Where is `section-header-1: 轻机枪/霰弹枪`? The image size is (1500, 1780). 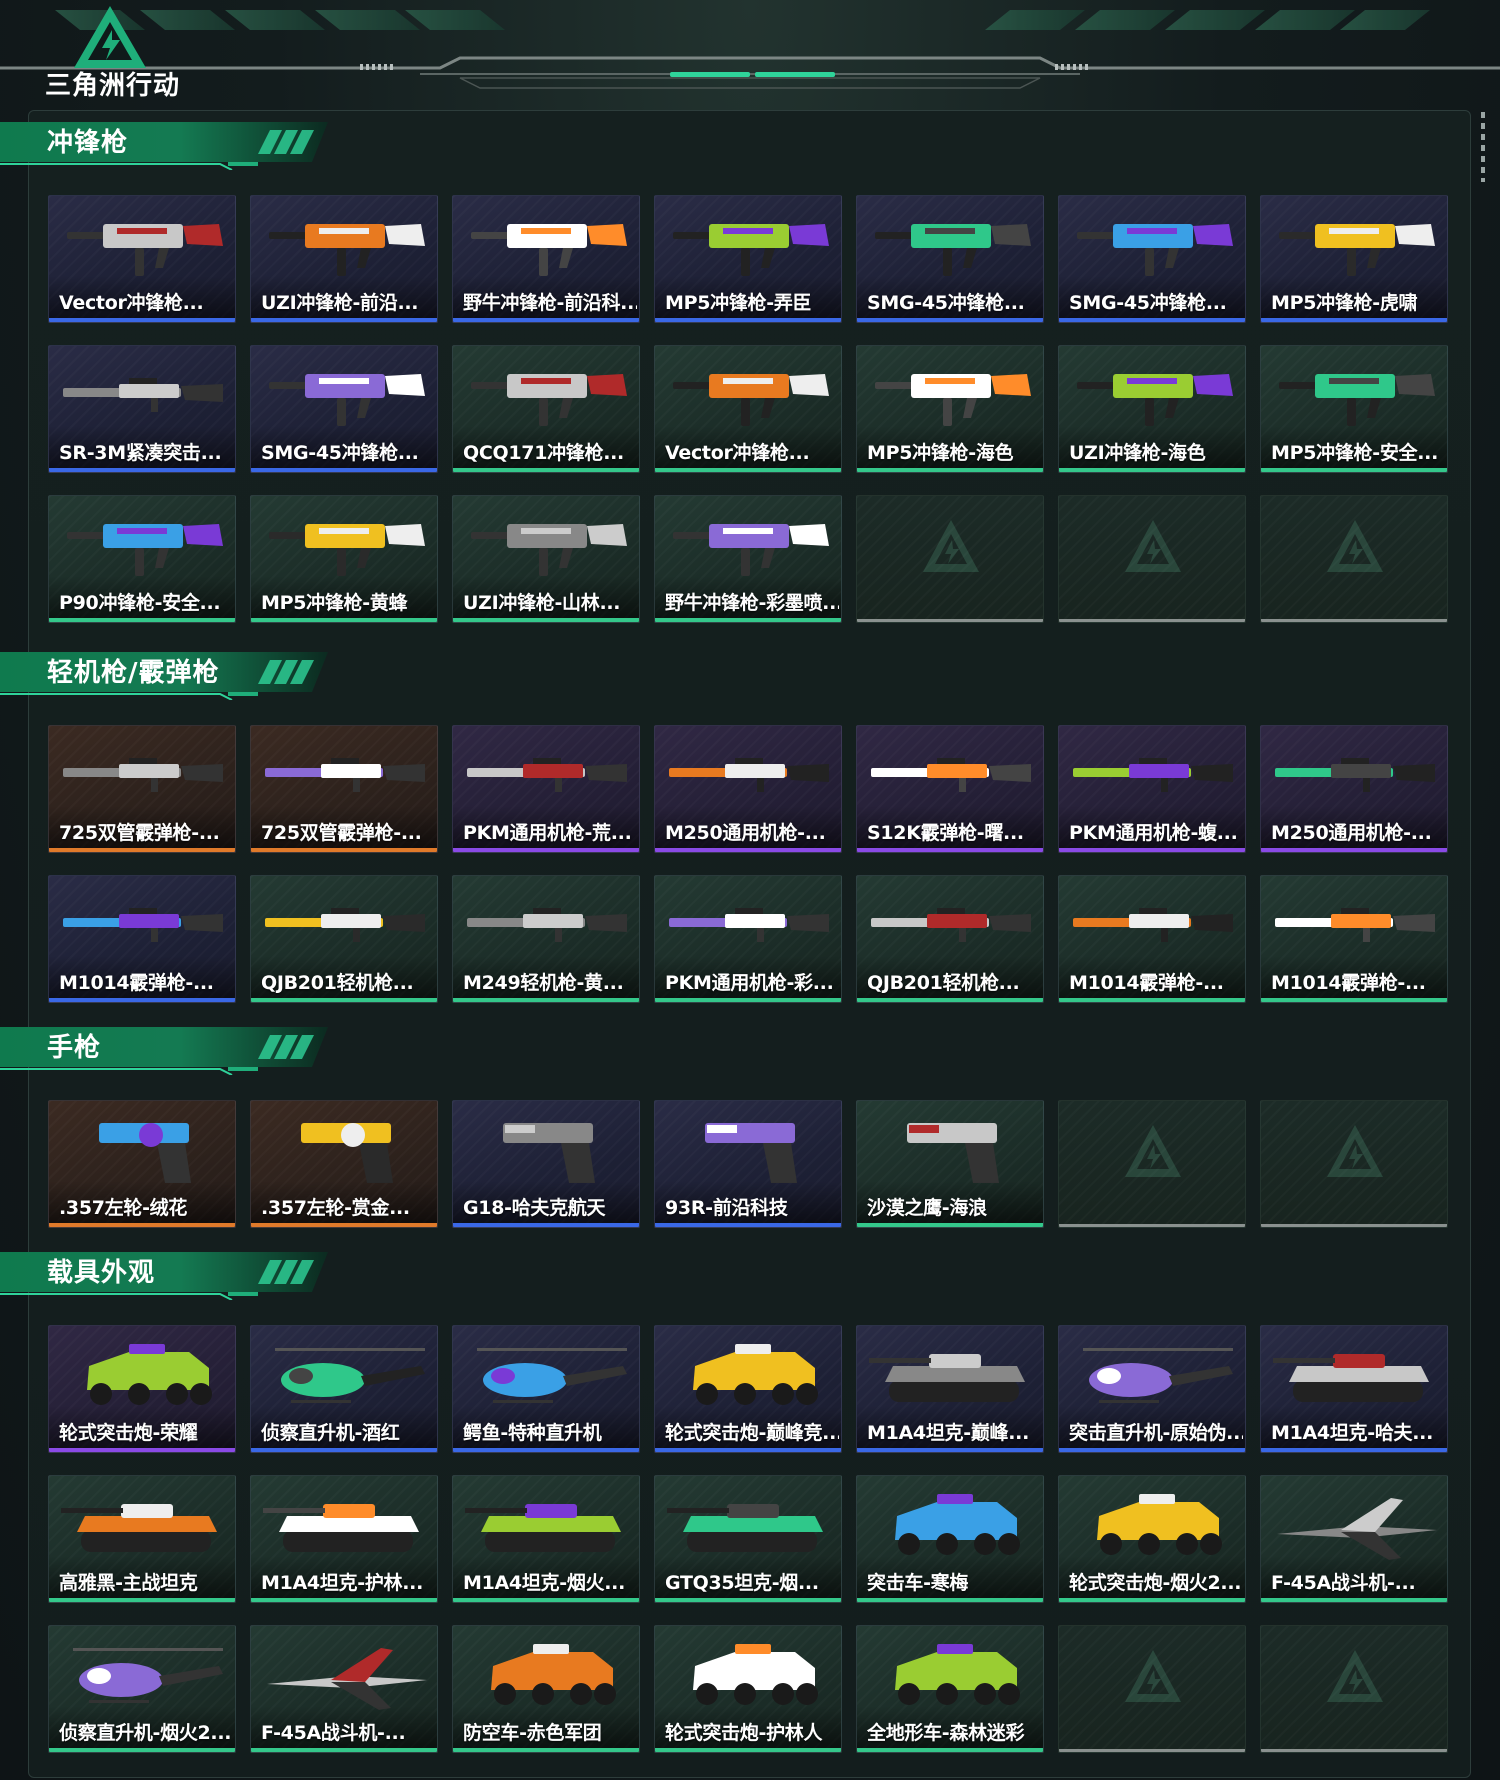
section-header-1: 轻机枪/霰弹枪 is located at coordinates (165, 675).